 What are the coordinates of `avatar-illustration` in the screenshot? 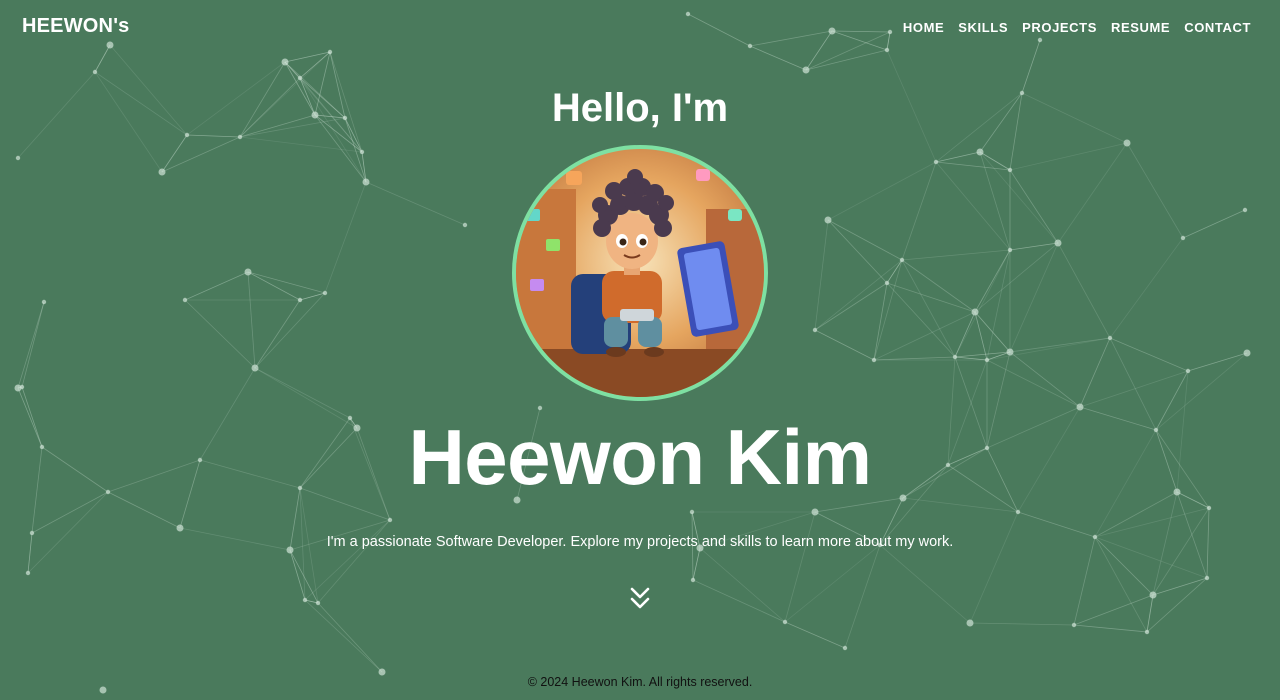 It's located at (640, 283).